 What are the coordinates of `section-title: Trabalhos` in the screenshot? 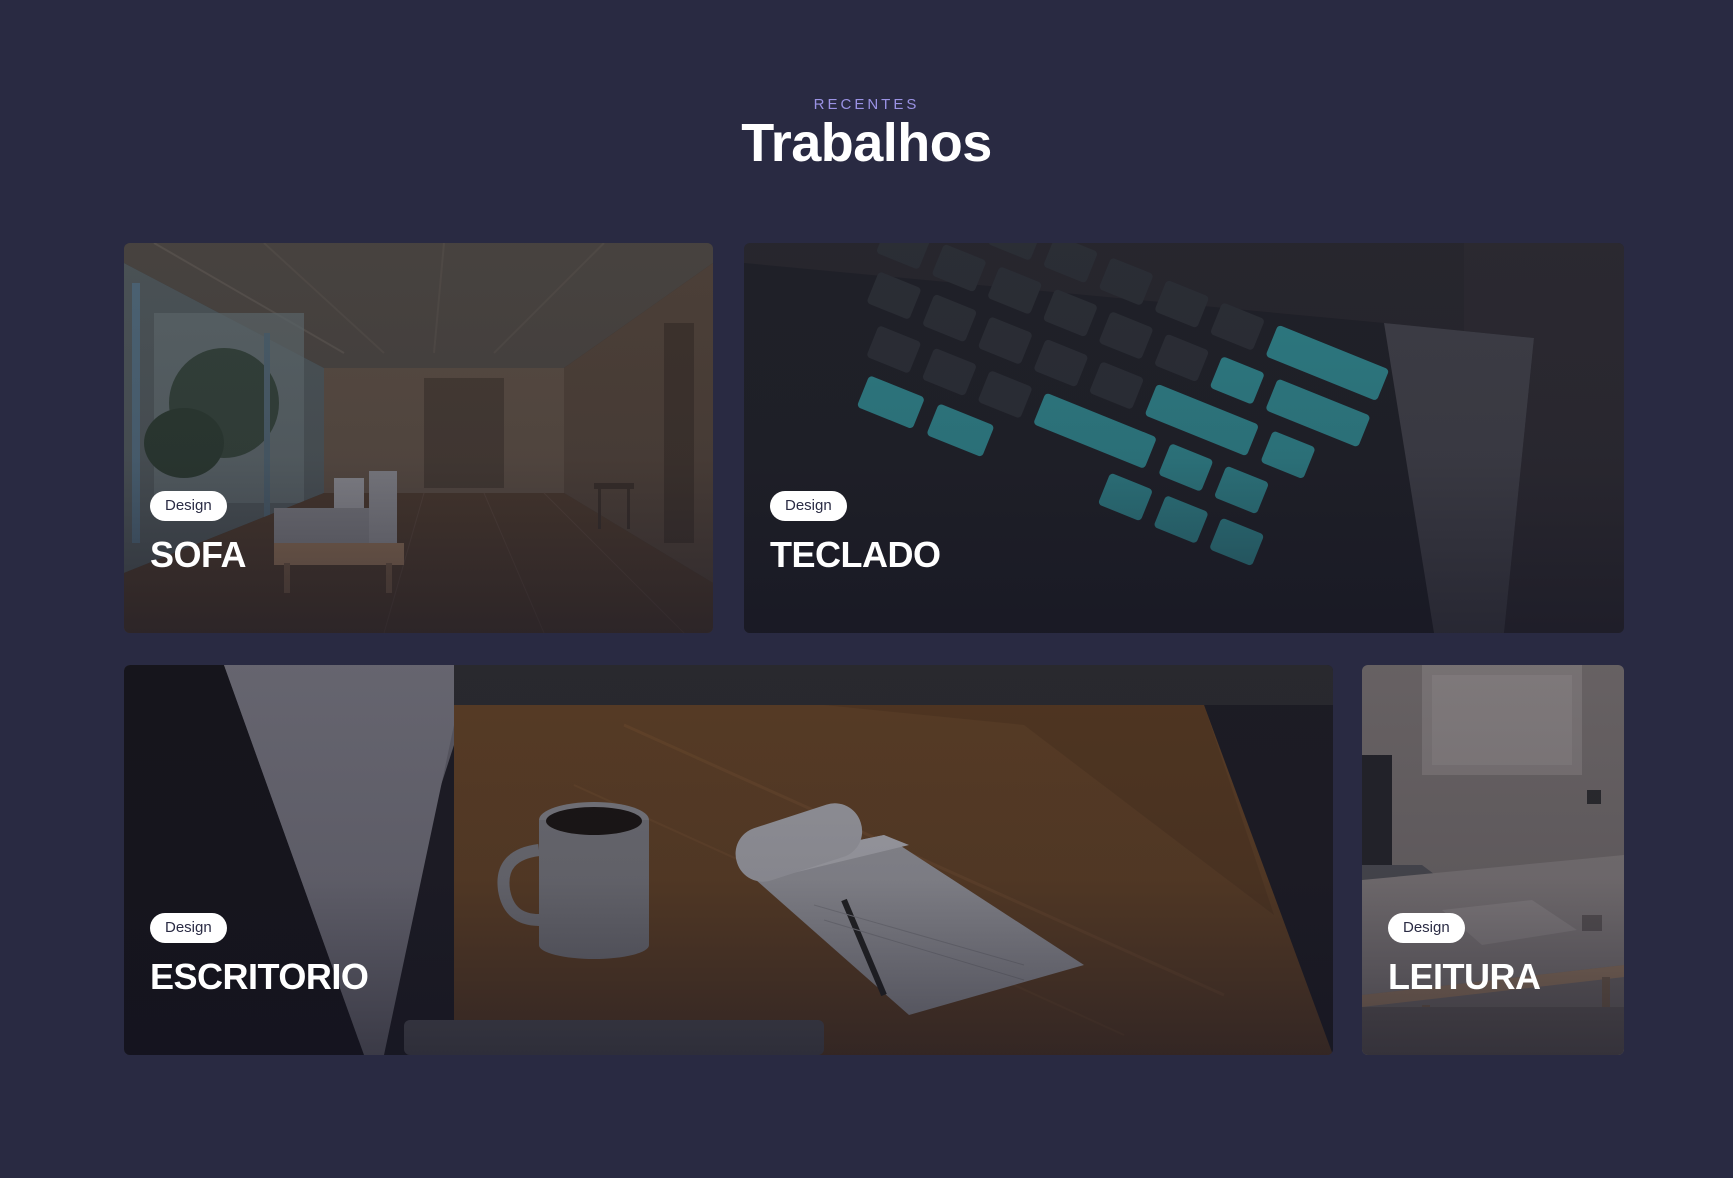 It's located at (866, 143).